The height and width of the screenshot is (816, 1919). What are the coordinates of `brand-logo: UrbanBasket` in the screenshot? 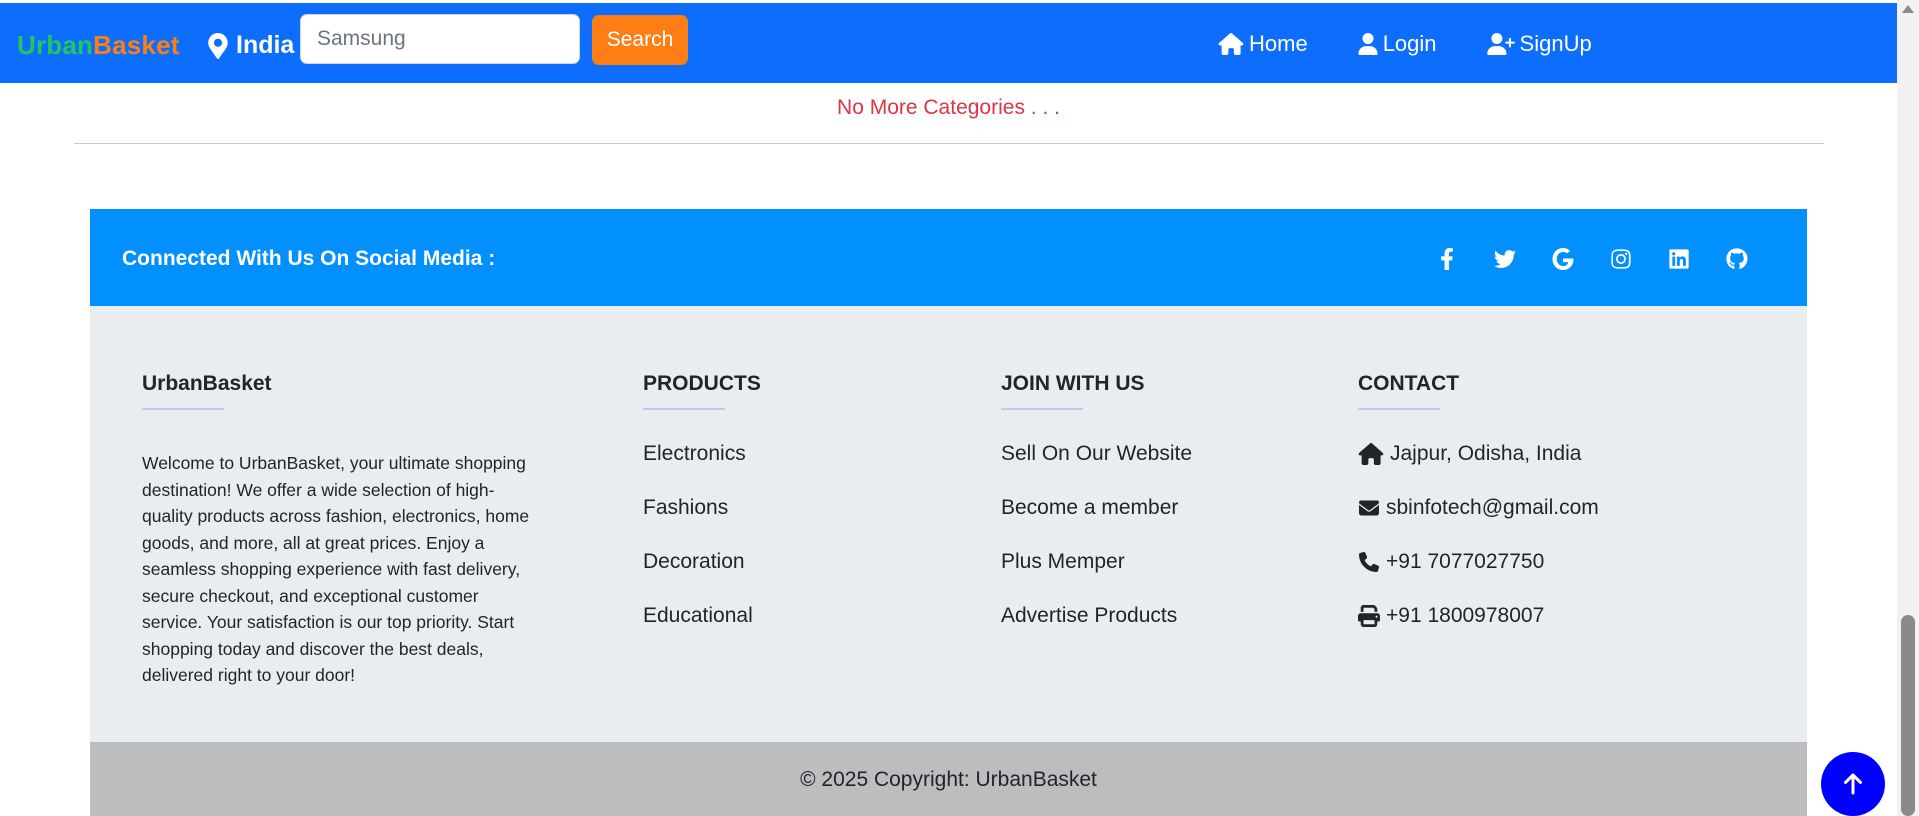 It's located at (98, 45).